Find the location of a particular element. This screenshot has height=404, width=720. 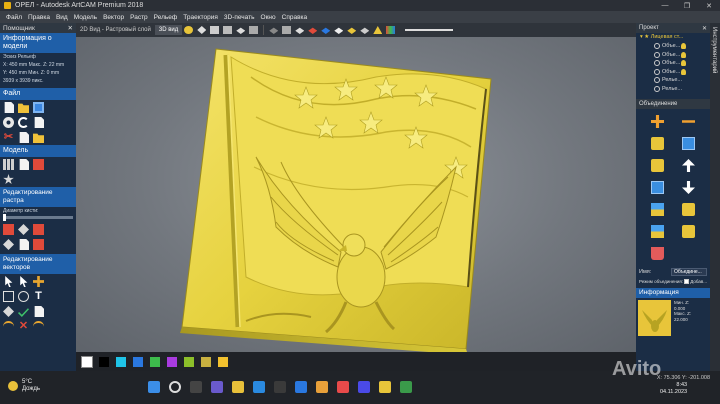

weld-icon is located at coordinates (8, 311).